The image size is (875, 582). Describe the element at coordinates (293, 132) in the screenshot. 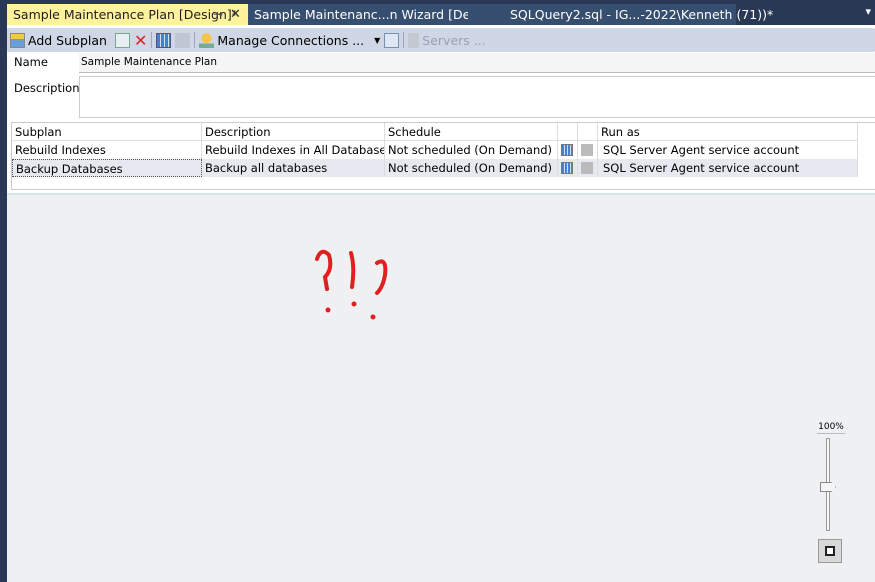

I see `header-description: Description` at that location.